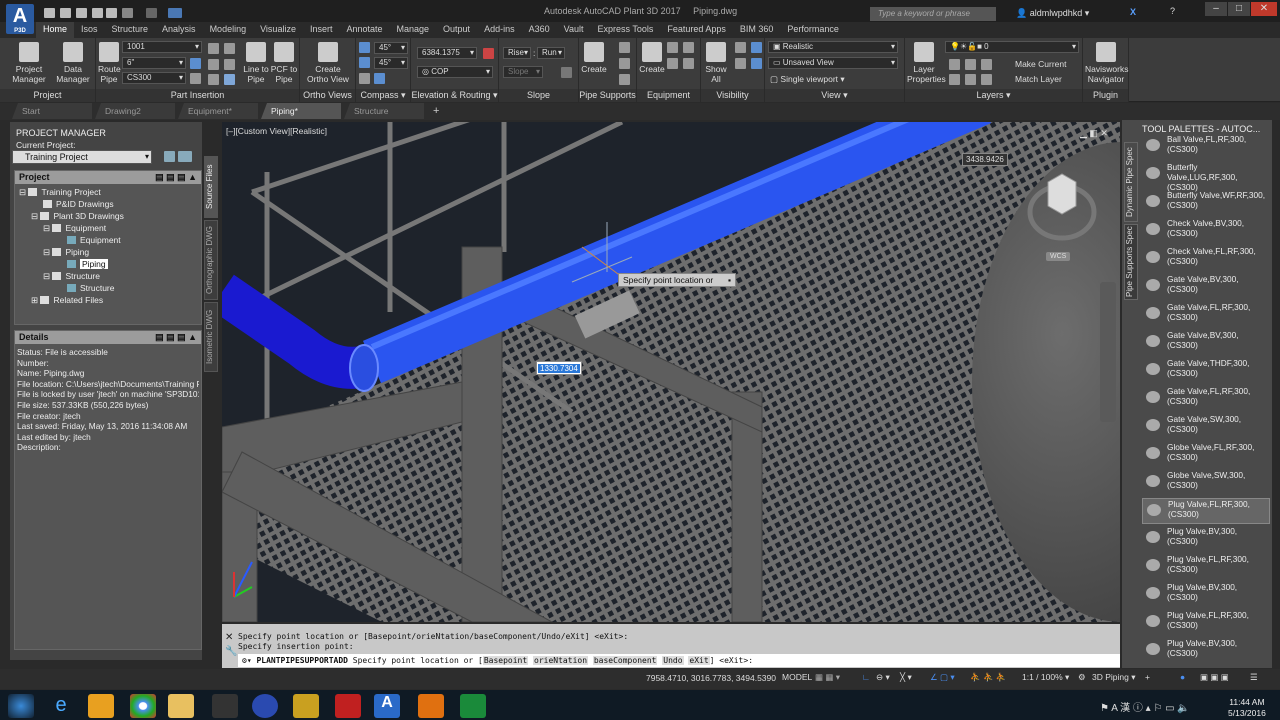 The width and height of the screenshot is (1280, 720). I want to click on palette-item: Gate Valve,THDF,300, (CS300), so click(1206, 371).